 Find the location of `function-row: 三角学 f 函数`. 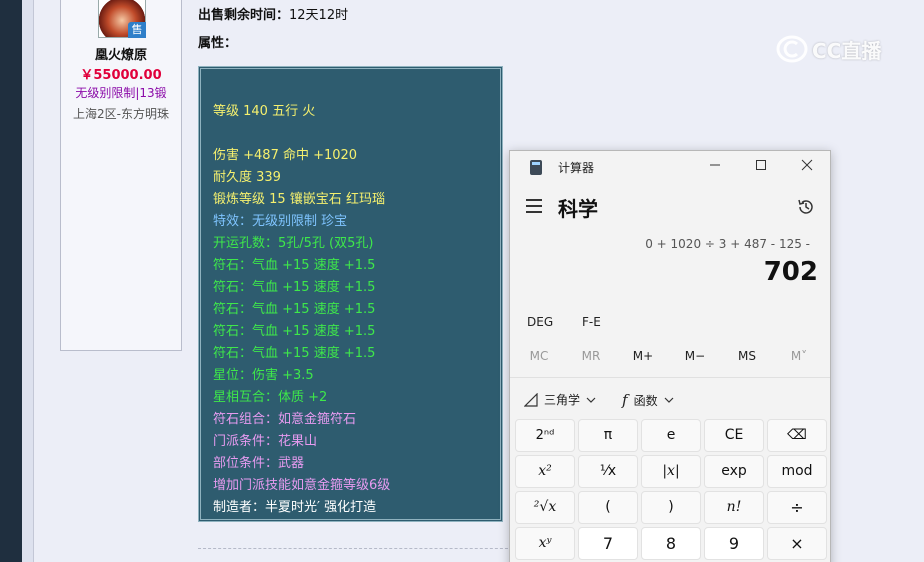

function-row: 三角学 f 函数 is located at coordinates (670, 400).